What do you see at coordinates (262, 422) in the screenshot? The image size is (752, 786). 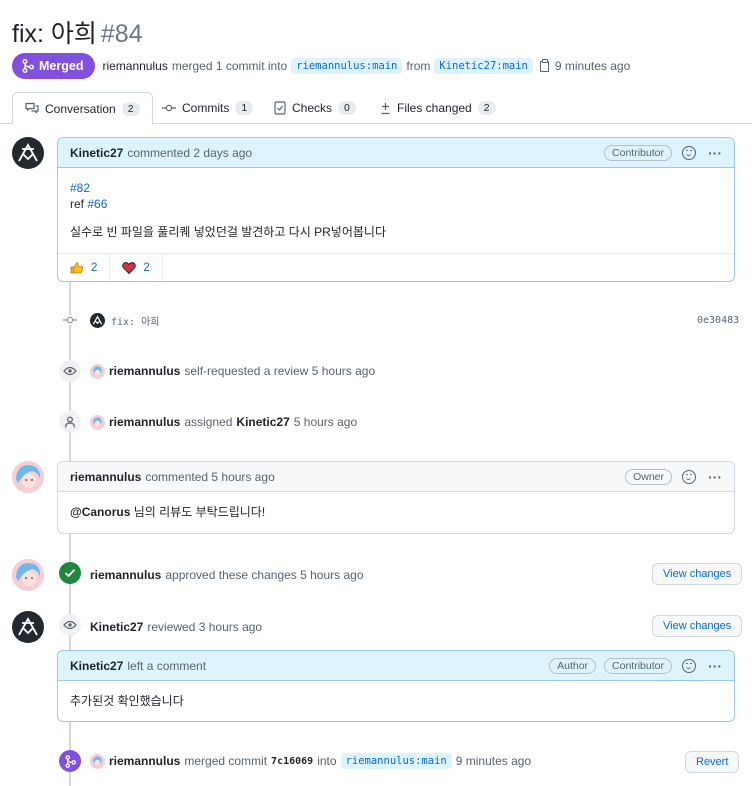 I see `assignee-link: Kinetic27` at bounding box center [262, 422].